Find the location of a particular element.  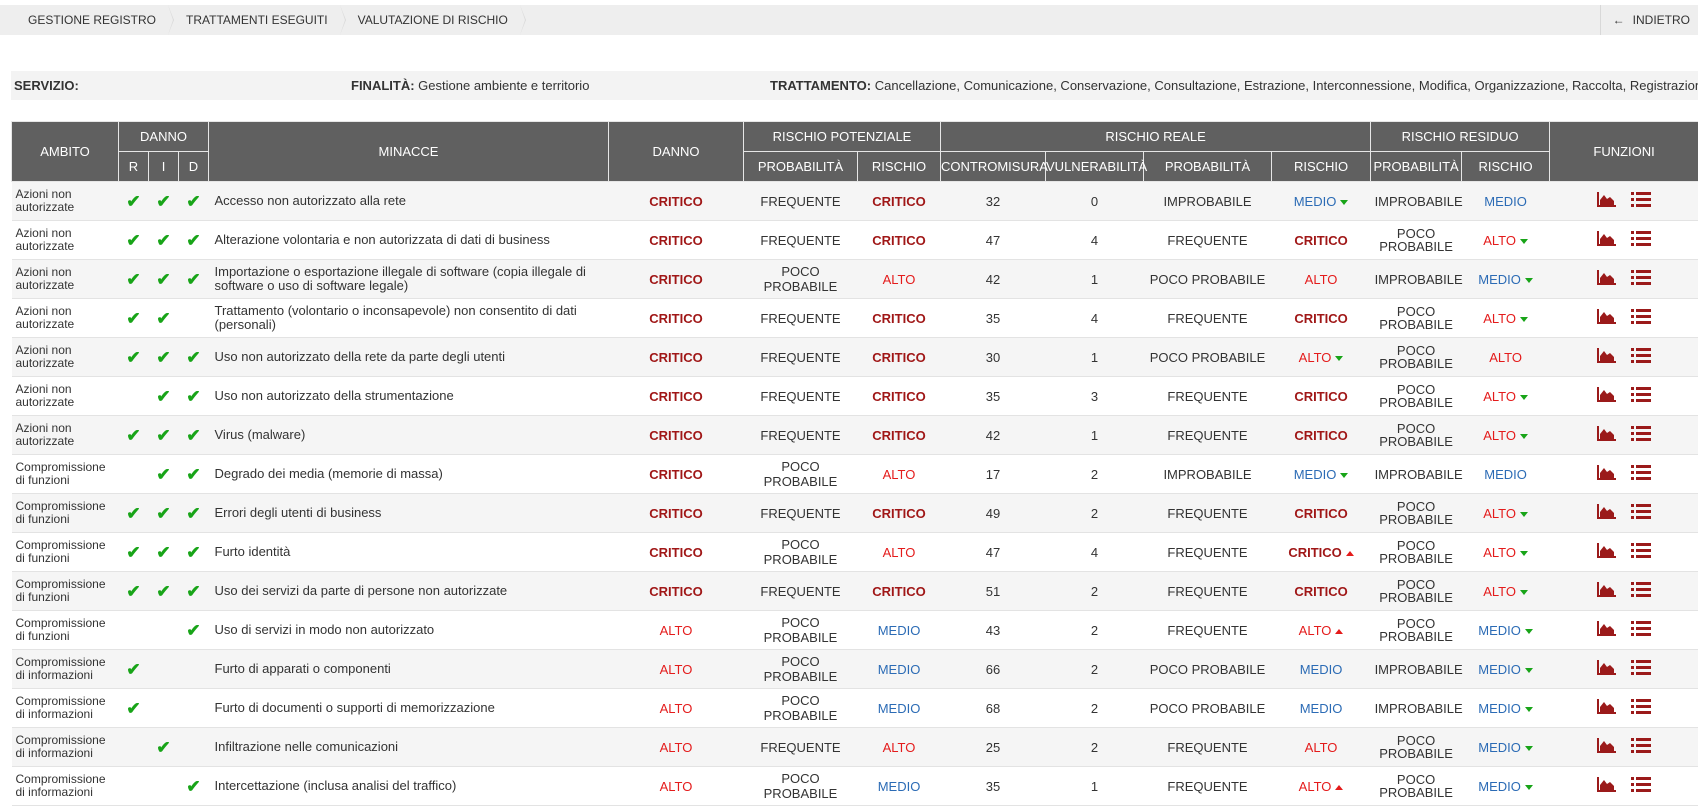

breadcrumb-item-gestione-registro: GESTIONE REGISTRO is located at coordinates (85, 20).